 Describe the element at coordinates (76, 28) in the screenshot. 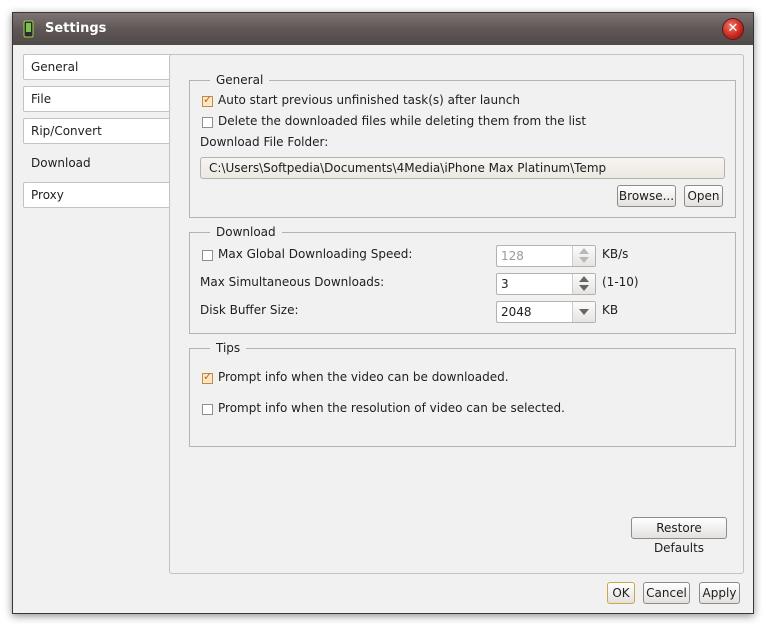

I see `window-title: Settings` at that location.